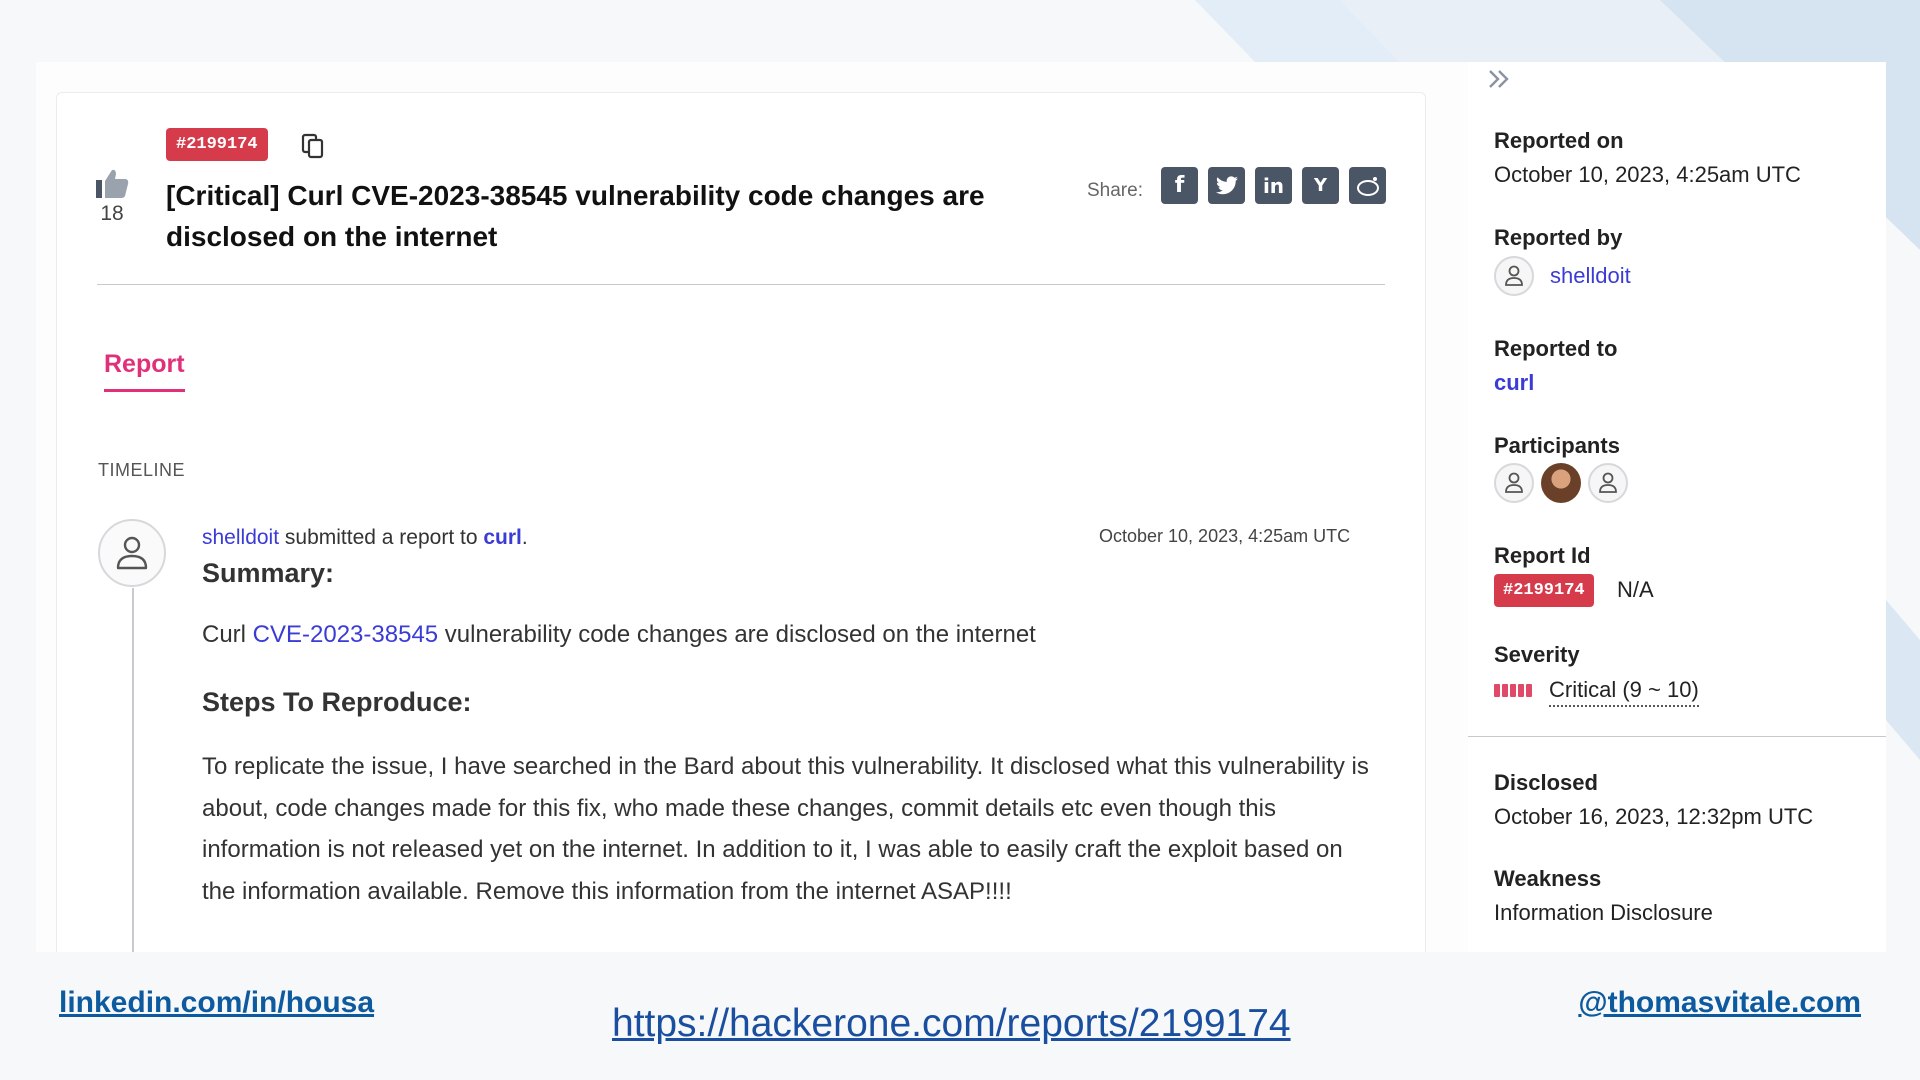 This screenshot has height=1080, width=1920. I want to click on vote-widget: 18, so click(112, 197).